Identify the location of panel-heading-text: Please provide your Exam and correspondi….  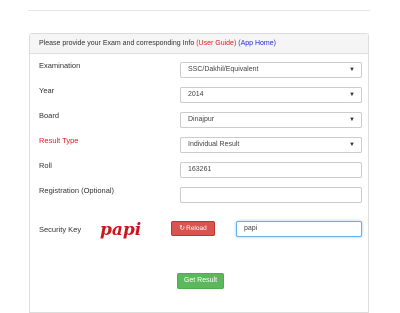
(118, 43).